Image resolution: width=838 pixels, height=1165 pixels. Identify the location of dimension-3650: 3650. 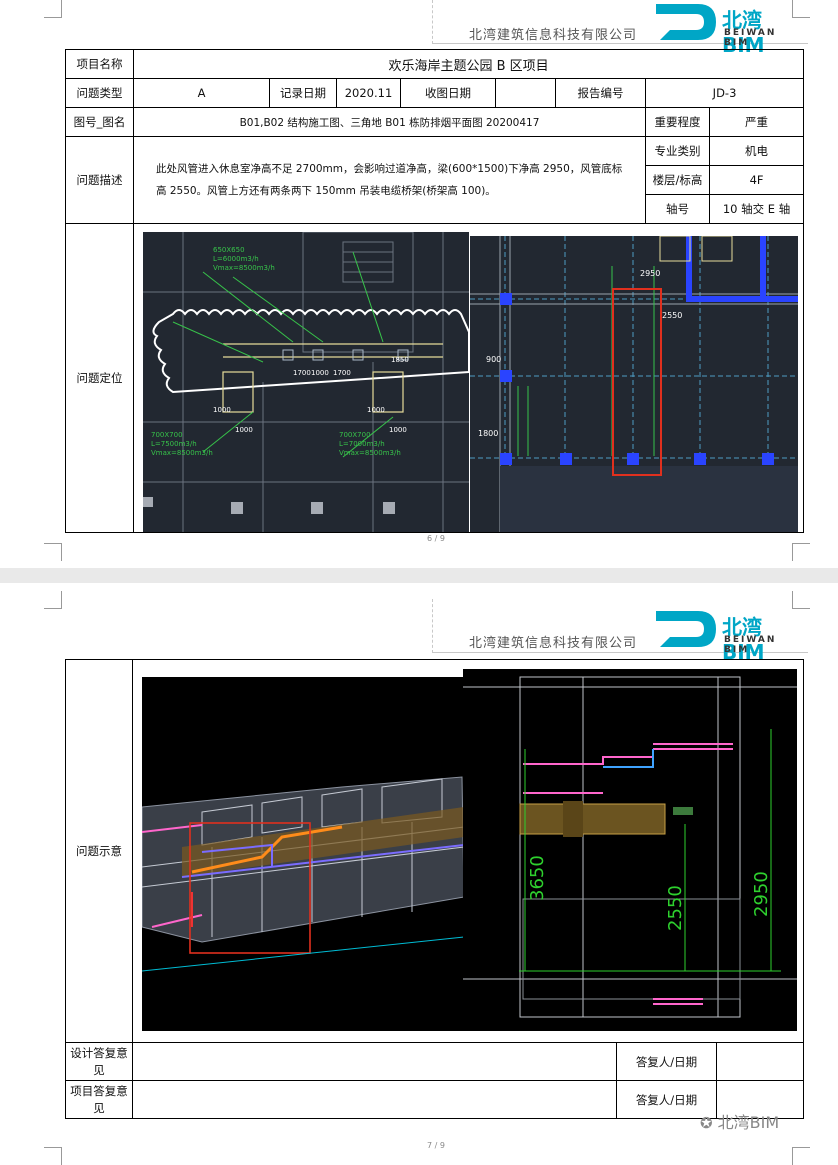
(537, 878).